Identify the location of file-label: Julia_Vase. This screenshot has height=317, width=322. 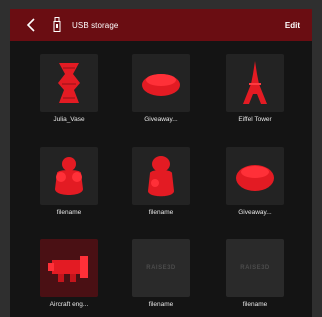
(69, 119).